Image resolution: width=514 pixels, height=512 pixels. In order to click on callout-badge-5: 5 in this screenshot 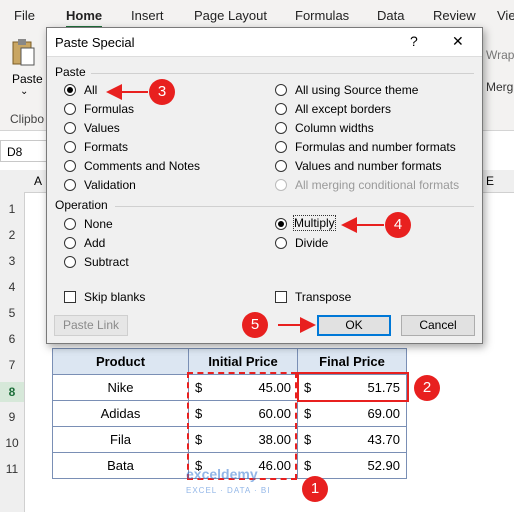, I will do `click(255, 325)`.